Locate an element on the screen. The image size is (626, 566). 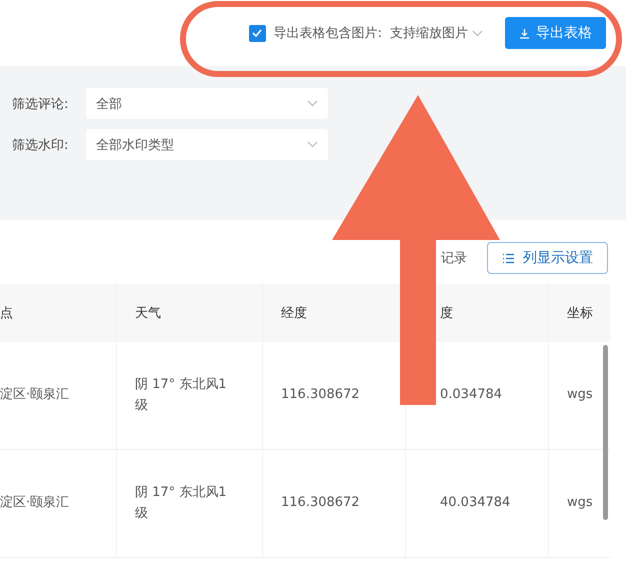
column-header: 点 is located at coordinates (58, 313).